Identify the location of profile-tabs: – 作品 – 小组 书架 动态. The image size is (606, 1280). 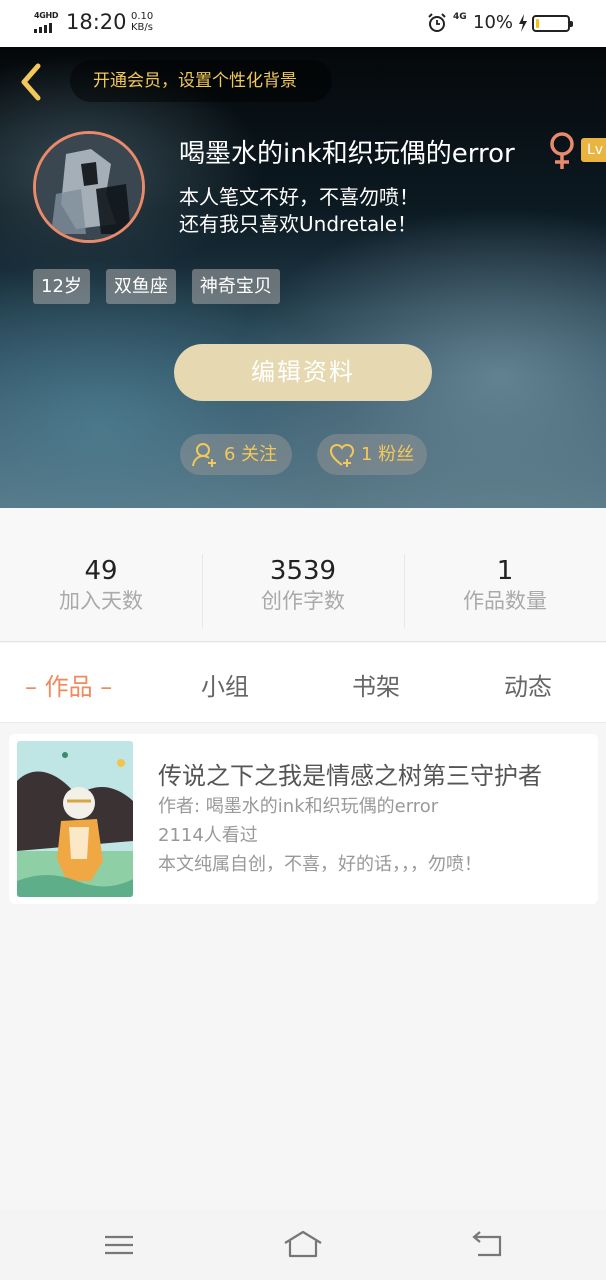
(303, 683).